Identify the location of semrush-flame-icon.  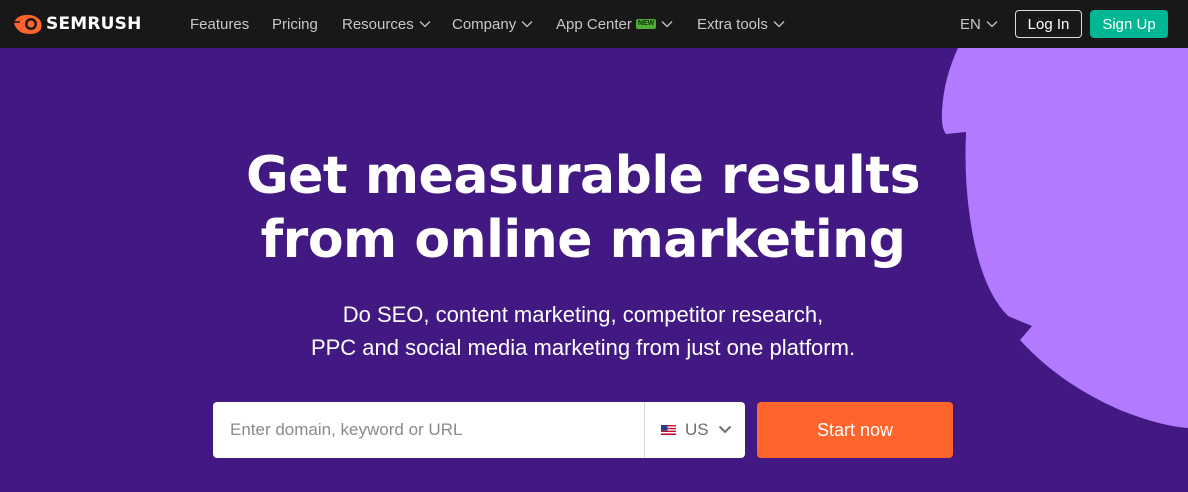
(27, 24).